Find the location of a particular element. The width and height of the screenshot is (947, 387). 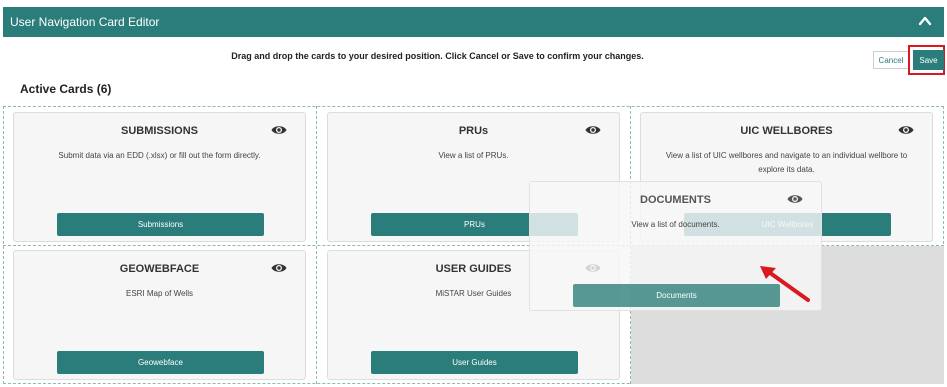

cancel-button: Cancel is located at coordinates (891, 60).